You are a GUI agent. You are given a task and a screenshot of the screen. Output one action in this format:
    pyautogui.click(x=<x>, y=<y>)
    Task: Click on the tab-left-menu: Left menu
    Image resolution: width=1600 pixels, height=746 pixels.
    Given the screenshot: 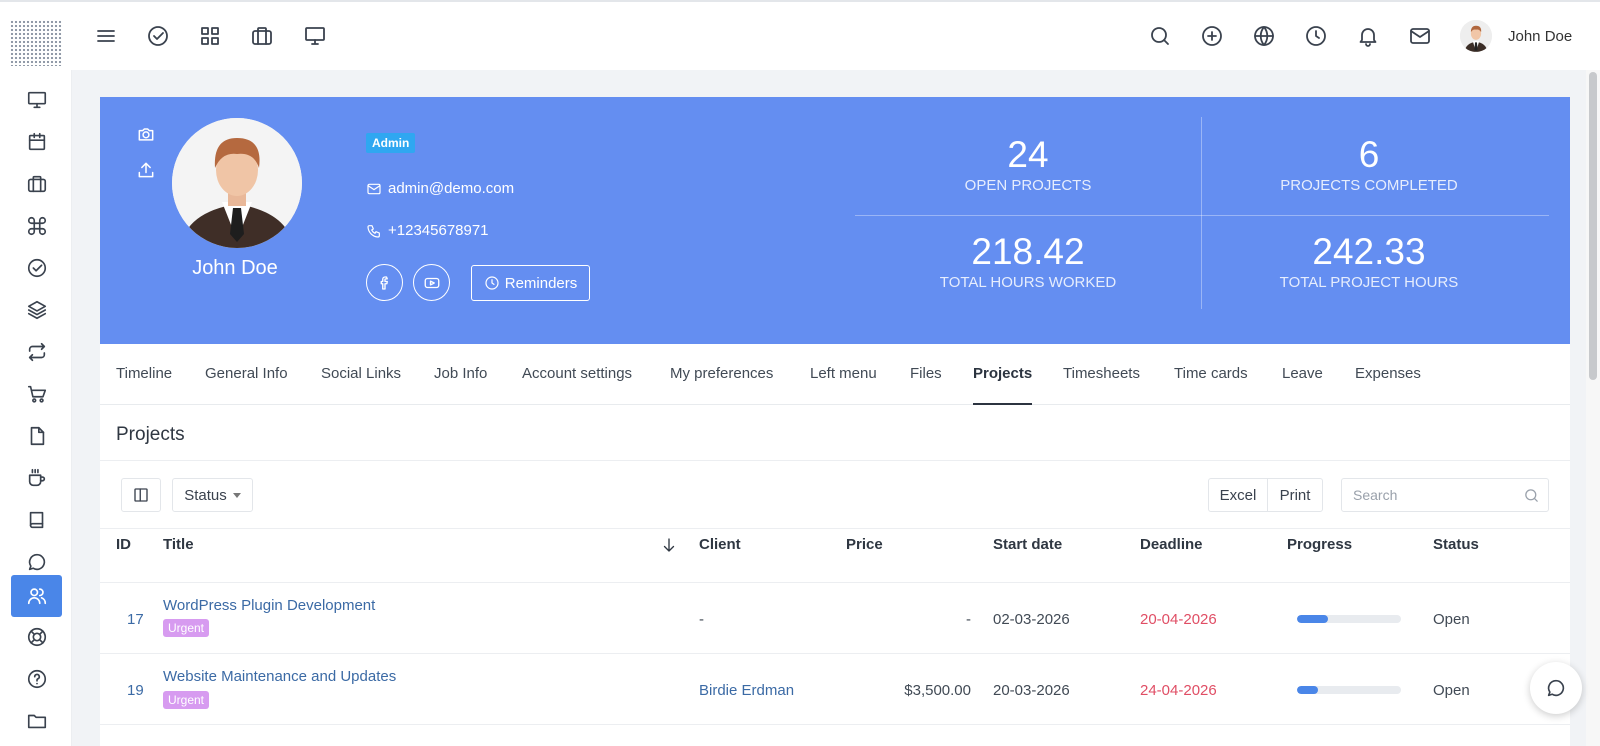 What is the action you would take?
    pyautogui.click(x=843, y=374)
    